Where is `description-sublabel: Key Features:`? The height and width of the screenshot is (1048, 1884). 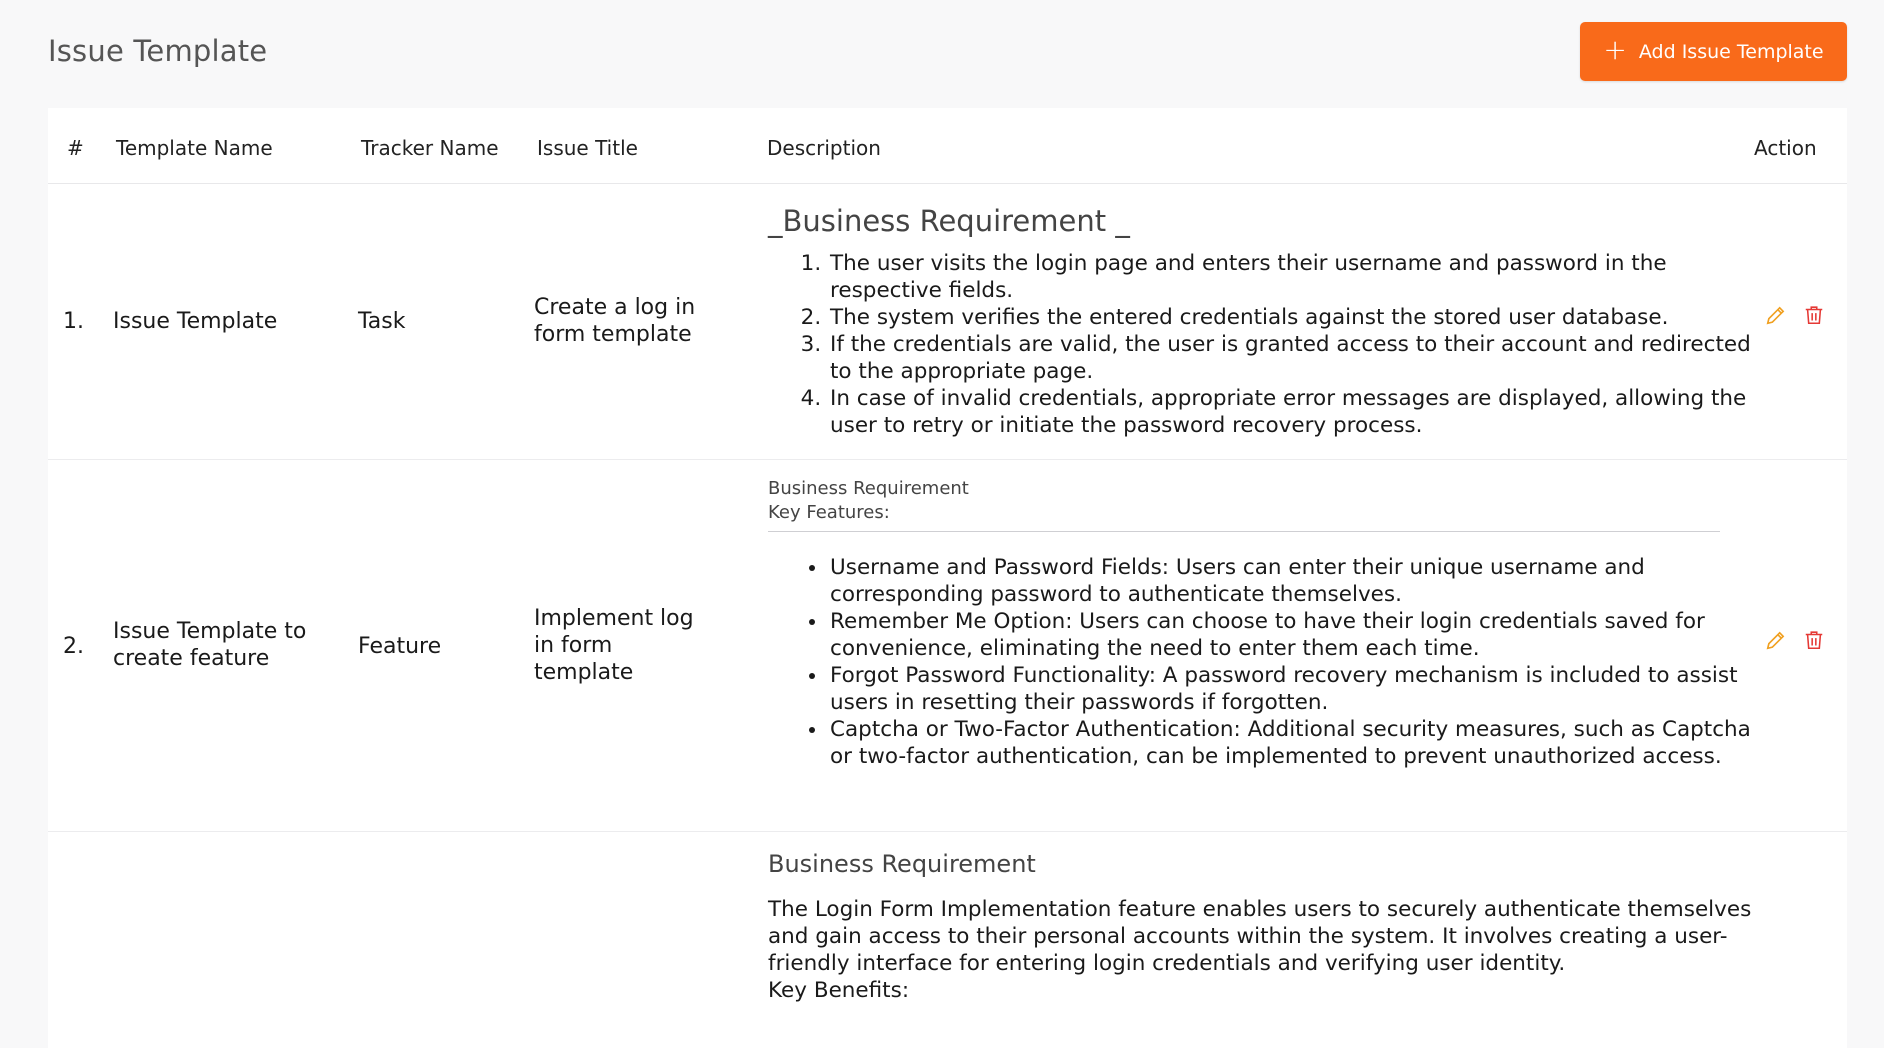 description-sublabel: Key Features: is located at coordinates (829, 512).